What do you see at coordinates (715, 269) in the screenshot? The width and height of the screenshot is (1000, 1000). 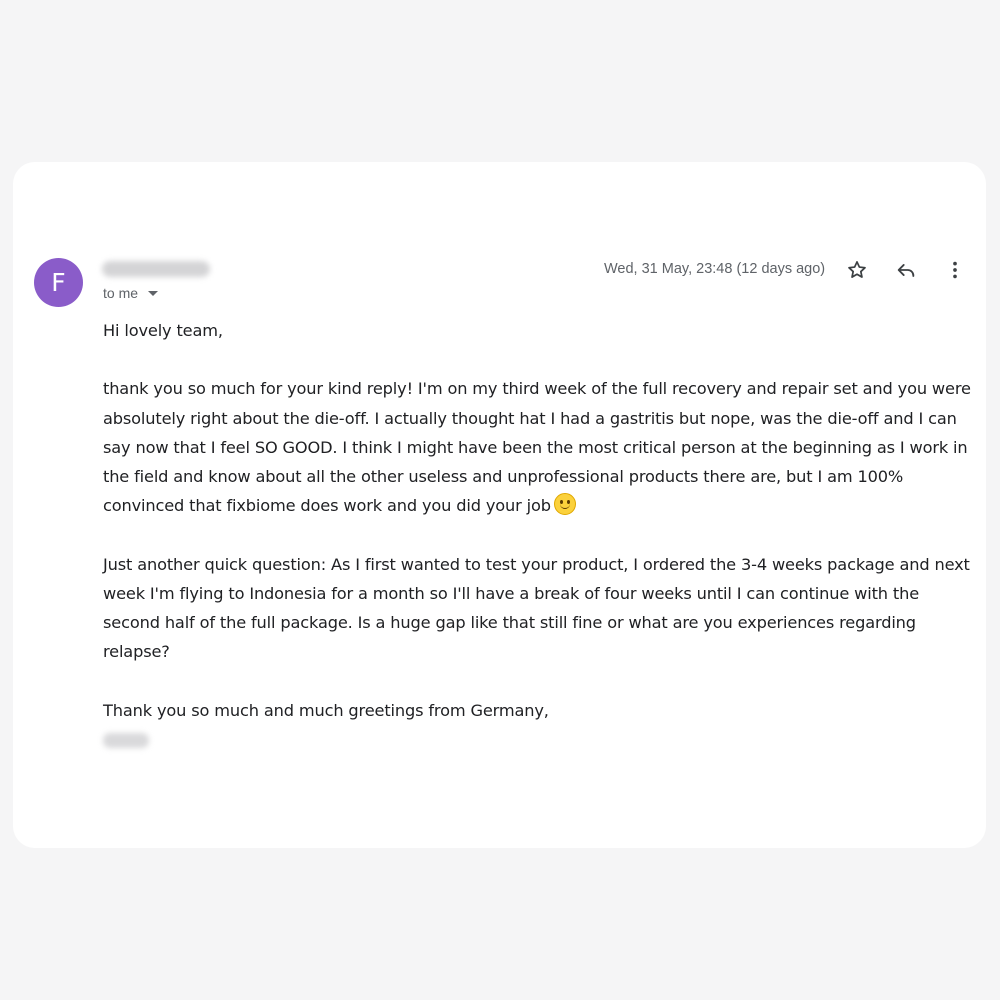 I see `email-timestamp: Wed, 31 May, 23:48 (12 days ago)` at bounding box center [715, 269].